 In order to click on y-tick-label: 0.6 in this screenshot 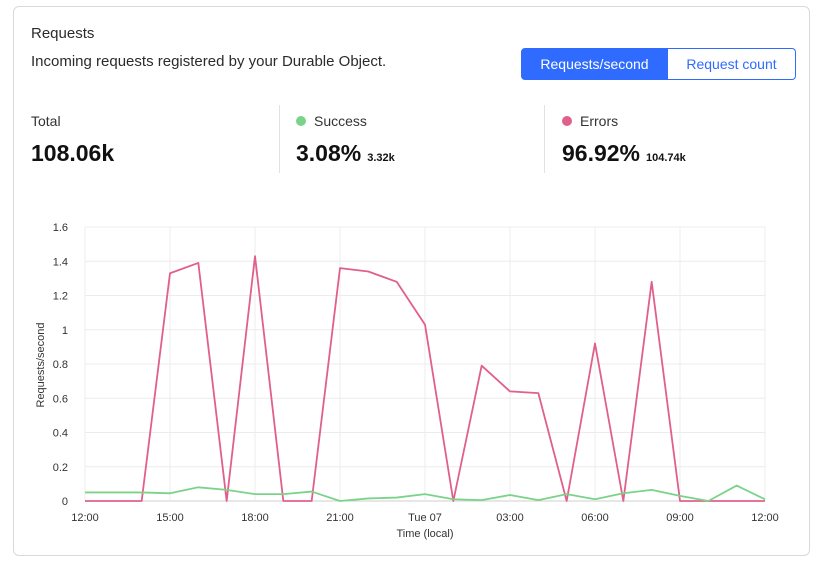, I will do `click(60, 399)`.